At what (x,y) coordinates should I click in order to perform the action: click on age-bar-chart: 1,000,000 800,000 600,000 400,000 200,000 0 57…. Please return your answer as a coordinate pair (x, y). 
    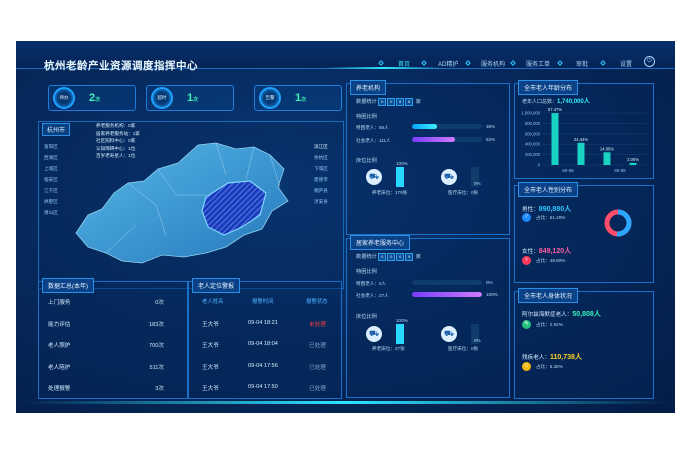
    Looking at the image, I should click on (583, 140).